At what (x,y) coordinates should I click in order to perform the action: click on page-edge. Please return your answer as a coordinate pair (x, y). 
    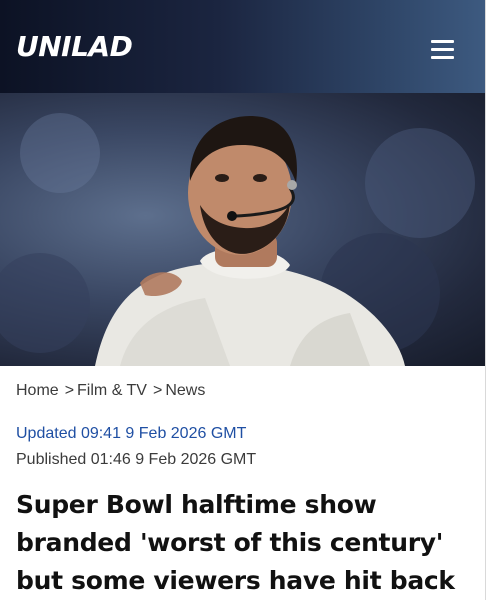
    Looking at the image, I should click on (485, 300).